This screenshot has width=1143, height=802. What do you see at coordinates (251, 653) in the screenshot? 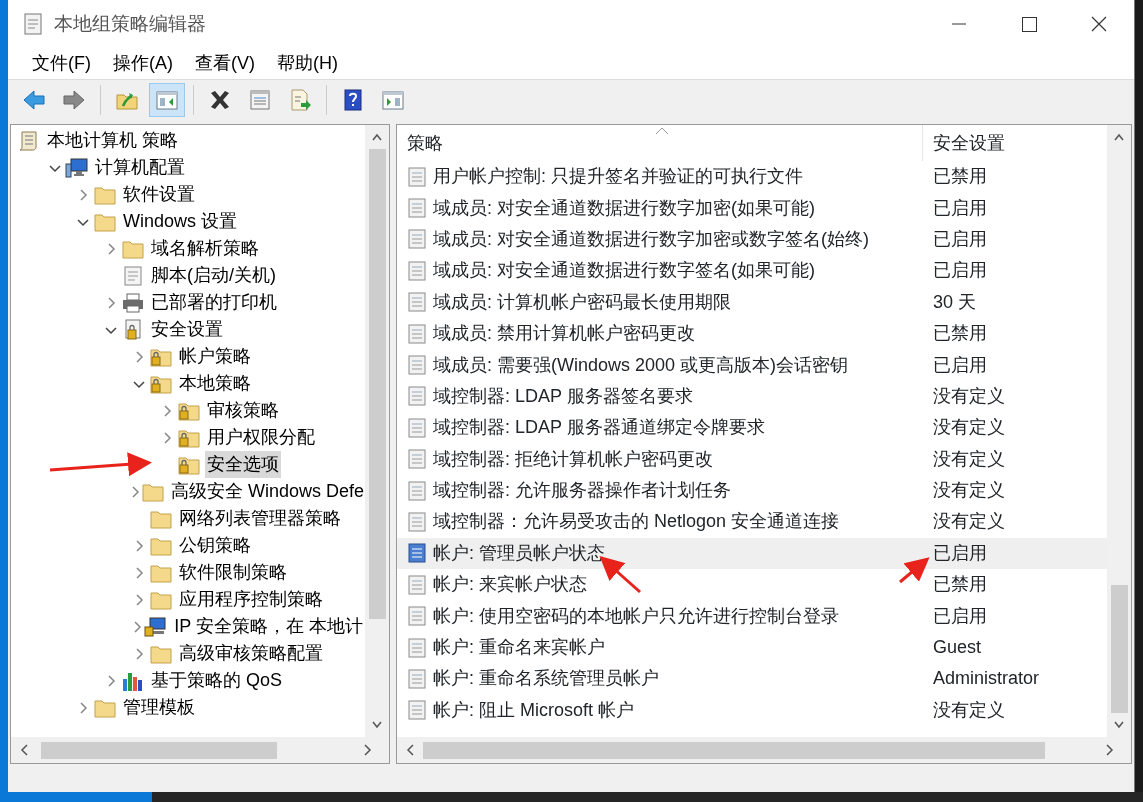
I see `tree-item: 高级审核策略配置` at bounding box center [251, 653].